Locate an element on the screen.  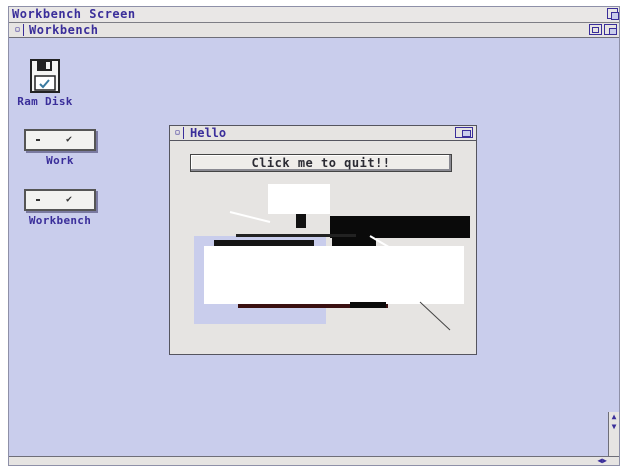
zoom-gadget-icon is located at coordinates (595, 29).